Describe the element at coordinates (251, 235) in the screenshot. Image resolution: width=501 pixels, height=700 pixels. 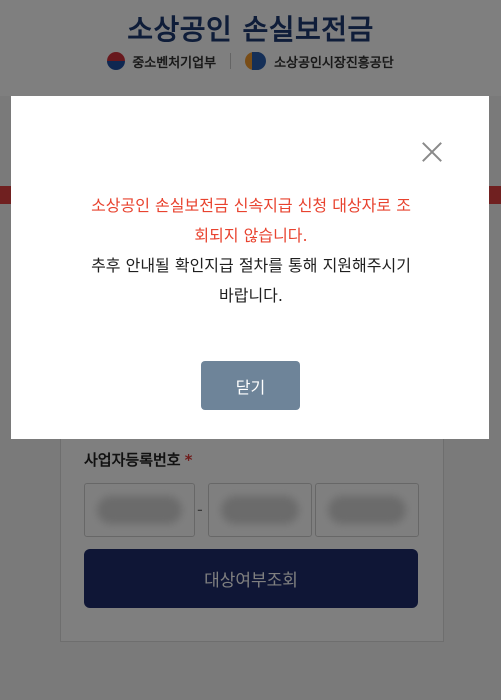
I see `alert-message-line: 회되지 않습니다.` at that location.